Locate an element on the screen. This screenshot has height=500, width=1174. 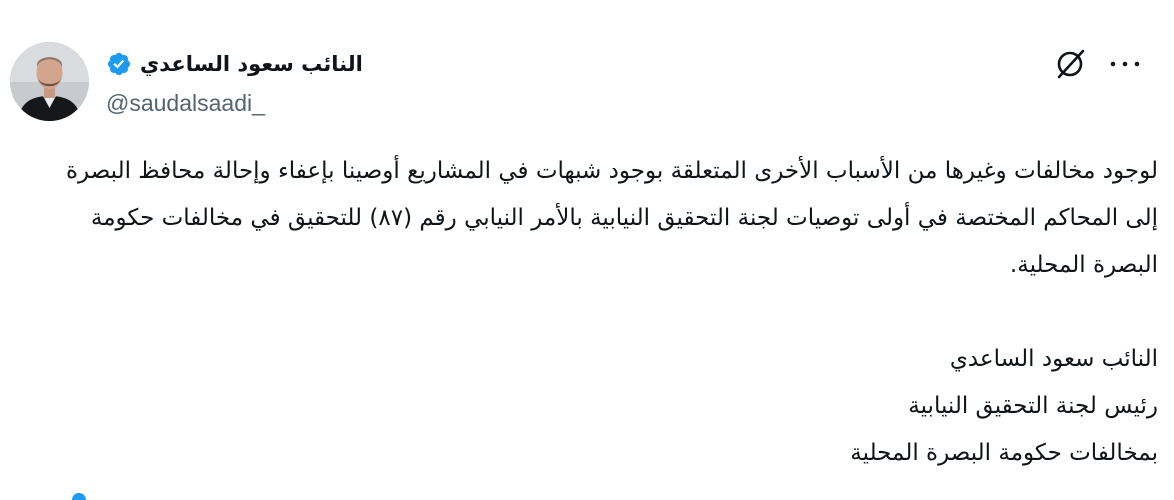
author-handle: @saudalsaadi_ is located at coordinates (236, 103).